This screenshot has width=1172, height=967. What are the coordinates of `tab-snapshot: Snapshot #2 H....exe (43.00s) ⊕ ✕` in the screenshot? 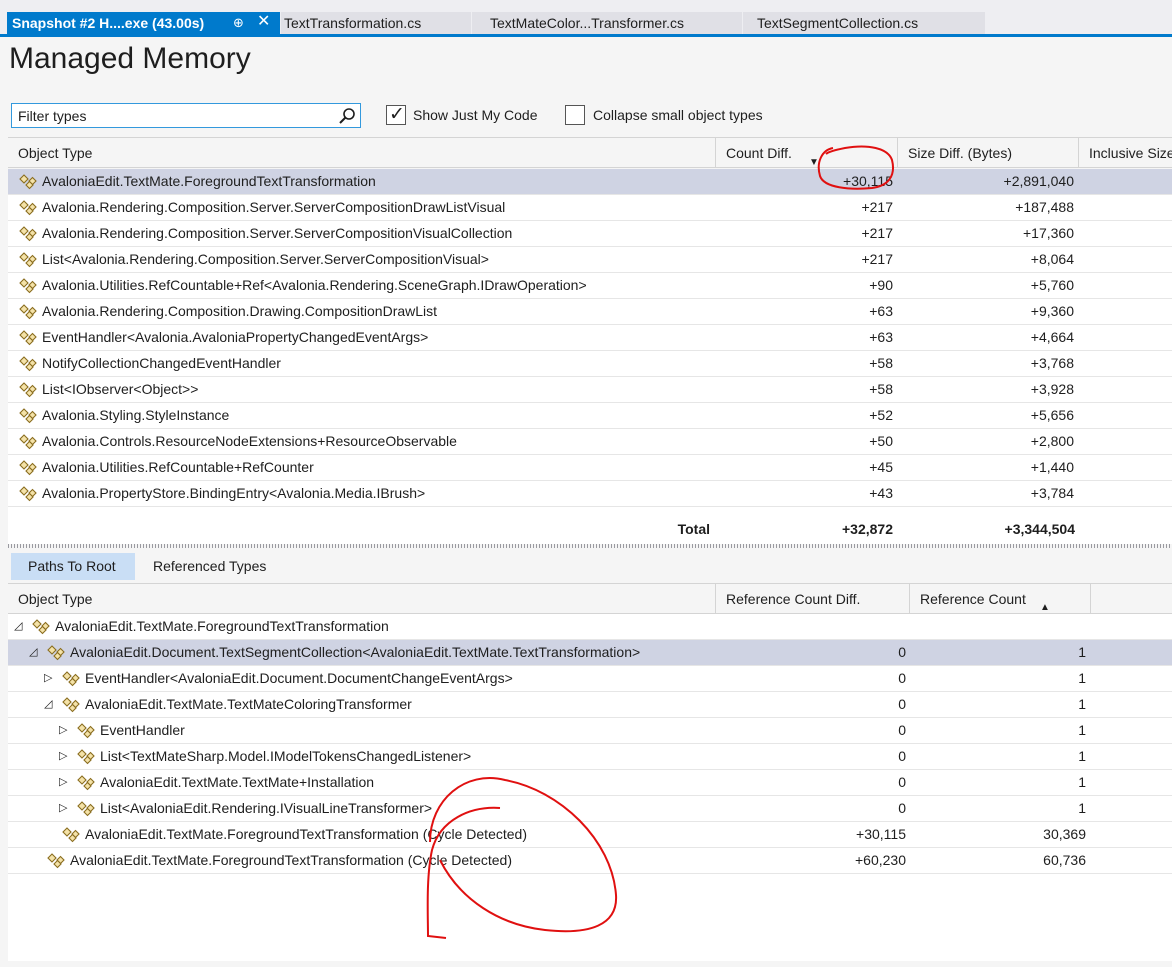 It's located at (143, 23).